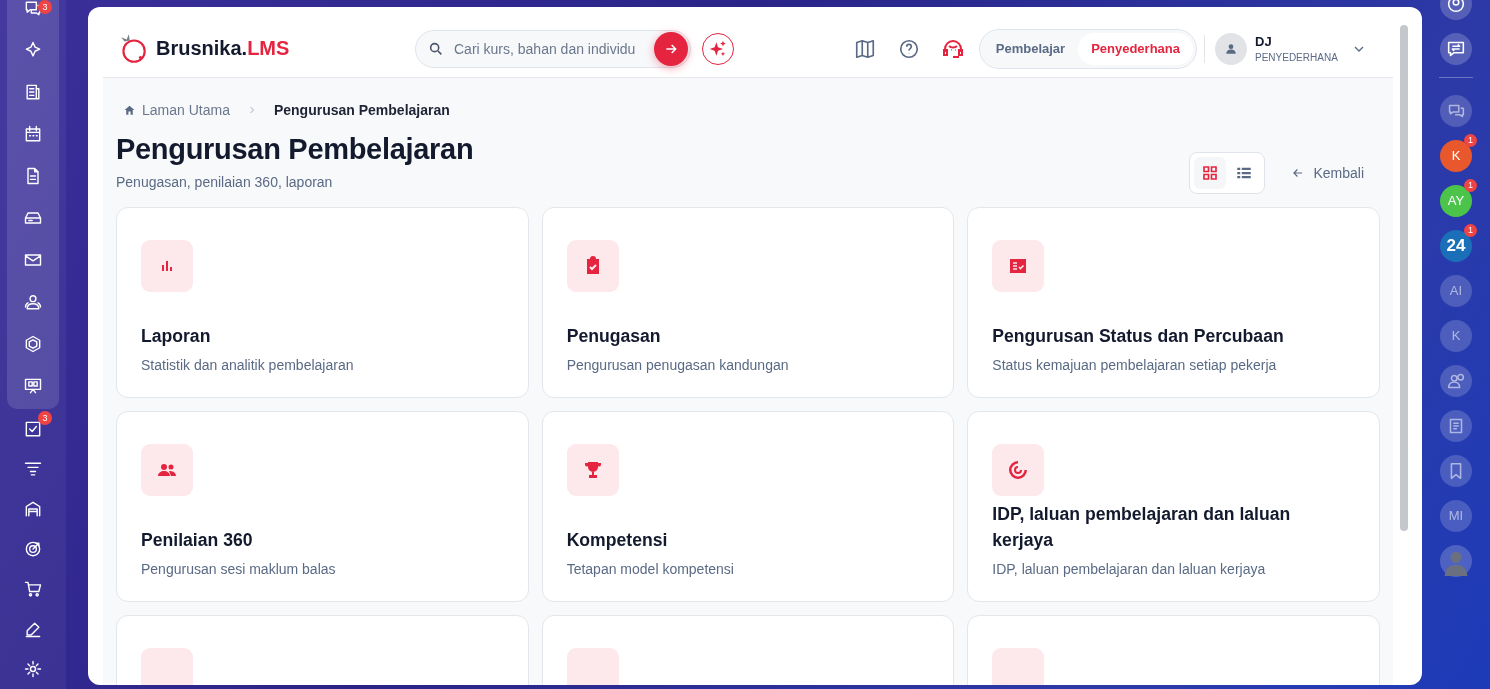 This screenshot has width=1490, height=689. Describe the element at coordinates (322, 302) in the screenshot. I see `module-card: Laporan Statistik dan analitik pembelajaran` at that location.